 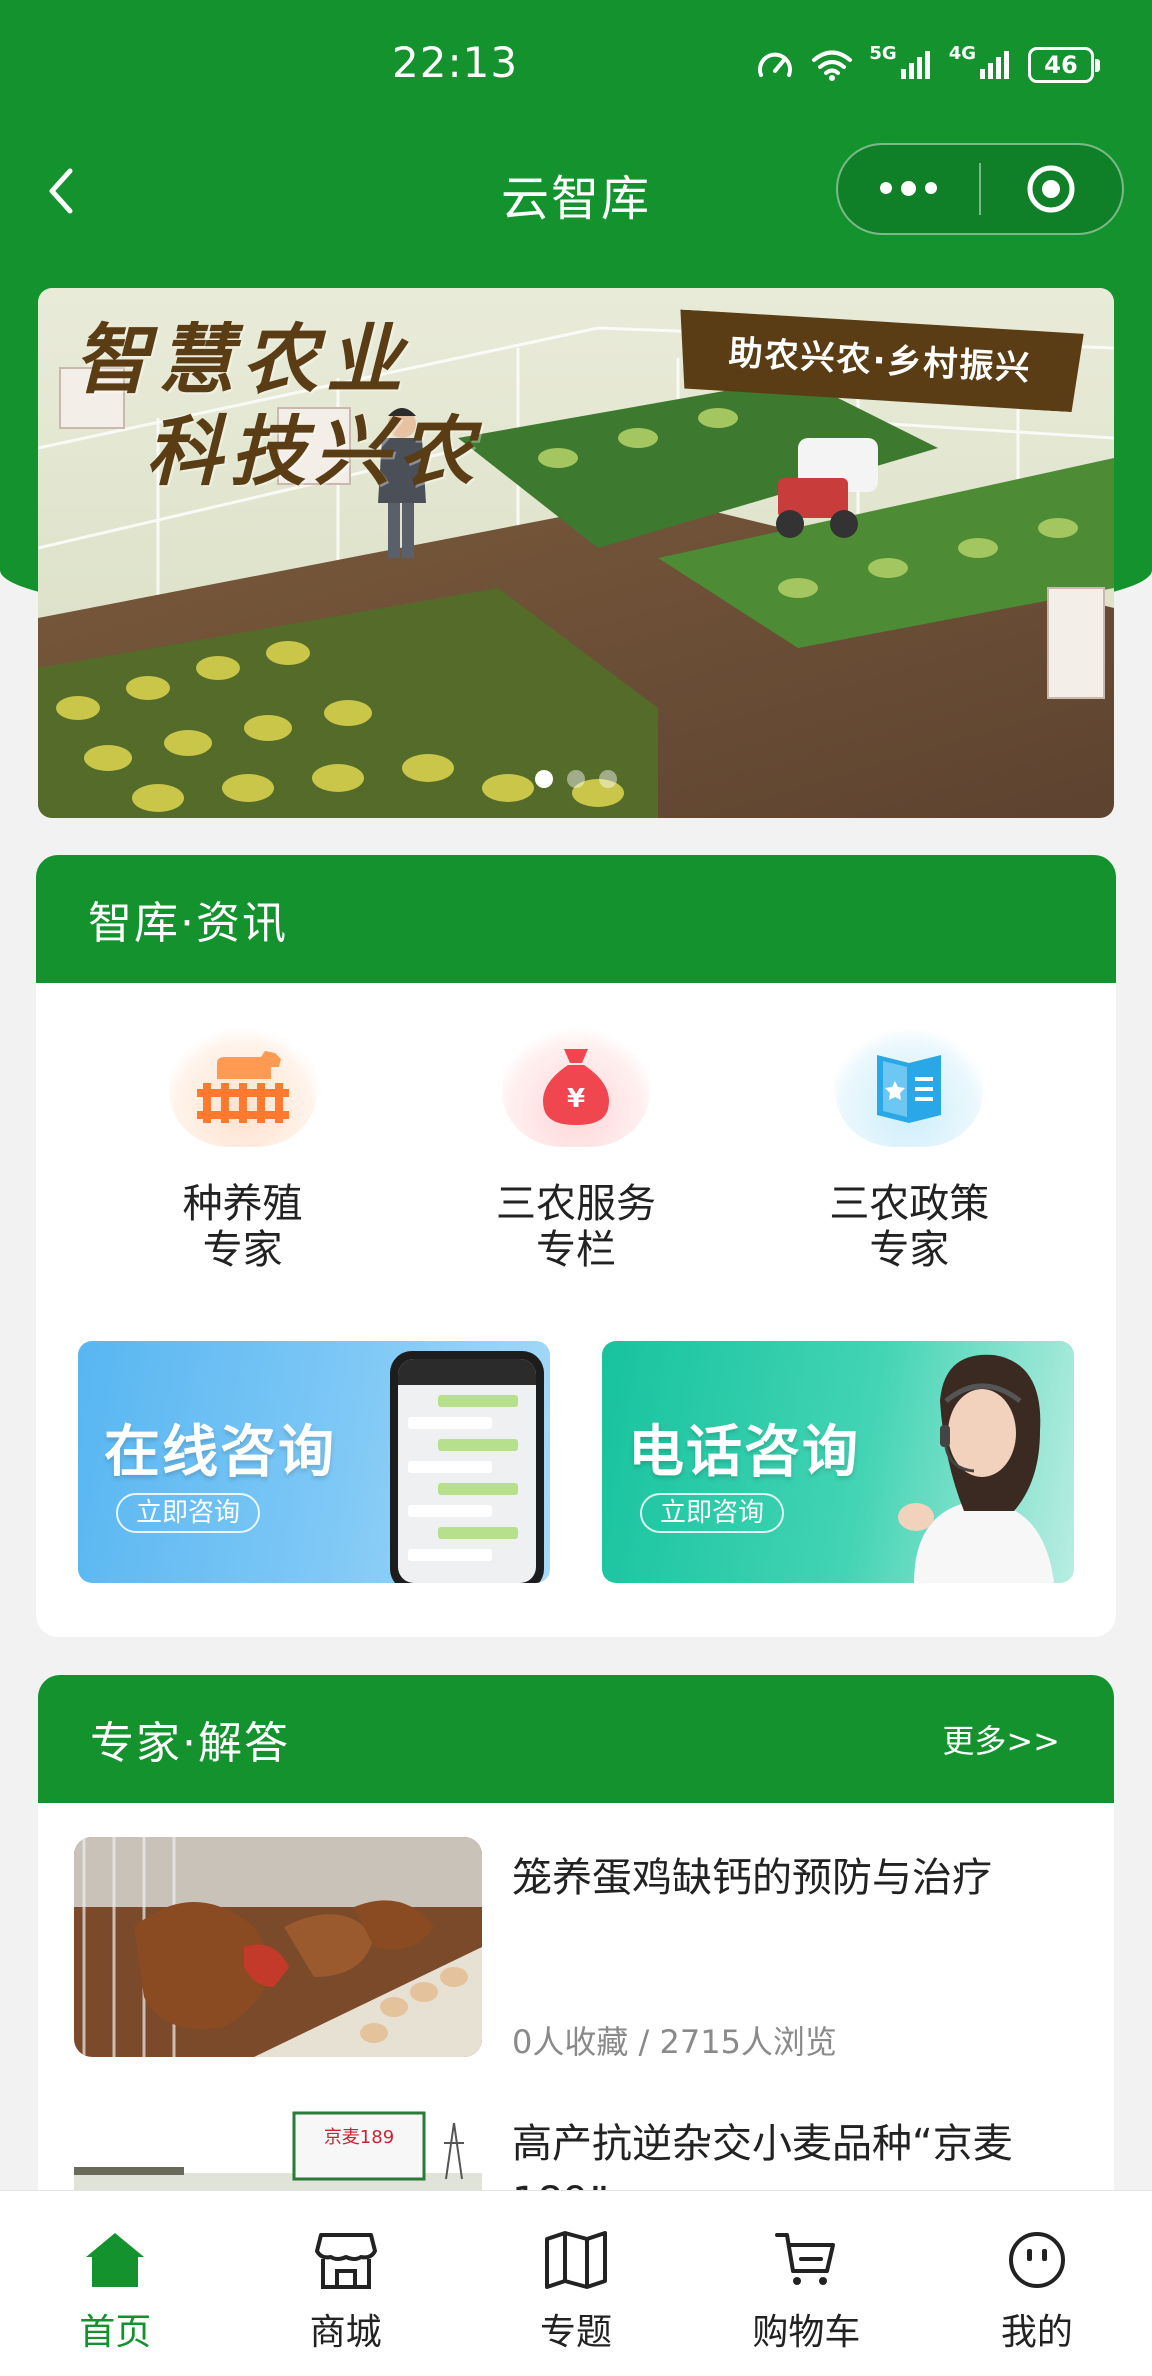 I want to click on phone-consult-banner: 电话咨询 立即咨询, so click(x=838, y=1462).